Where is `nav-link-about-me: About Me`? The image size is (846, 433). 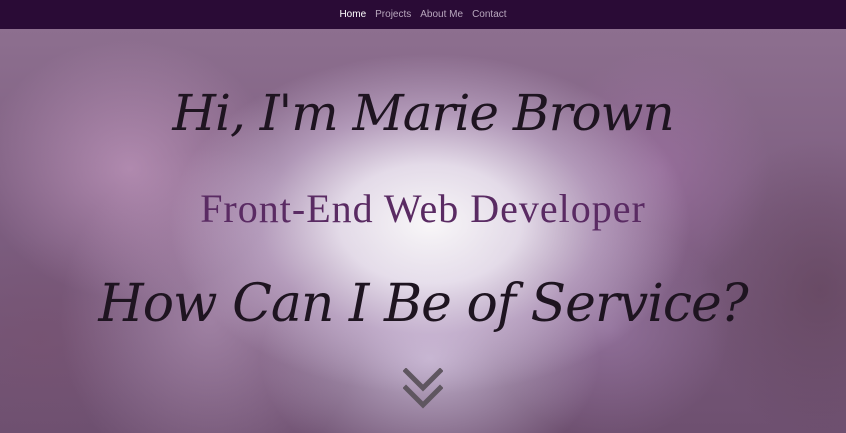
nav-link-about-me: About Me is located at coordinates (441, 14).